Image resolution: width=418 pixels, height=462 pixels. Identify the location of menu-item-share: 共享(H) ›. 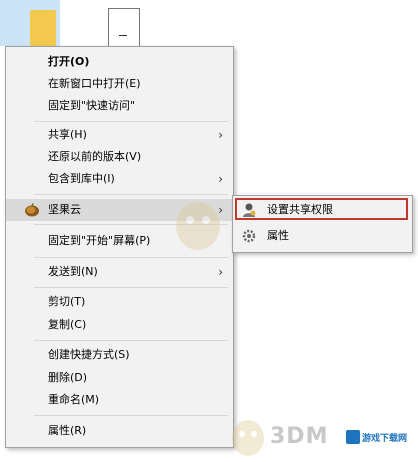
(119, 135).